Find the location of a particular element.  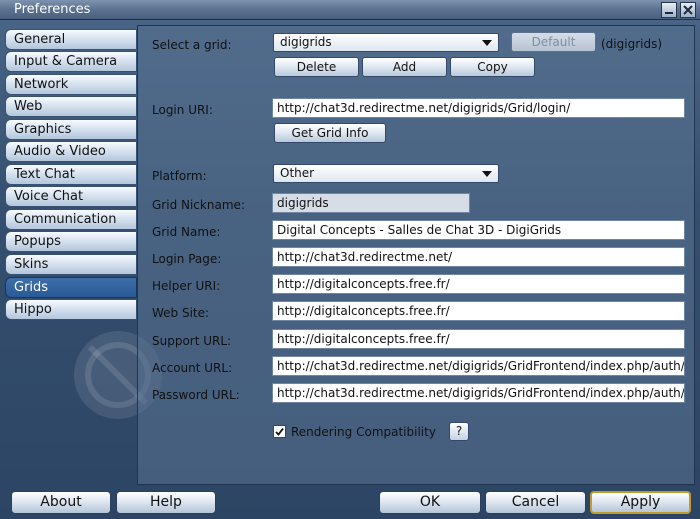

checkmark-icon is located at coordinates (279, 431).